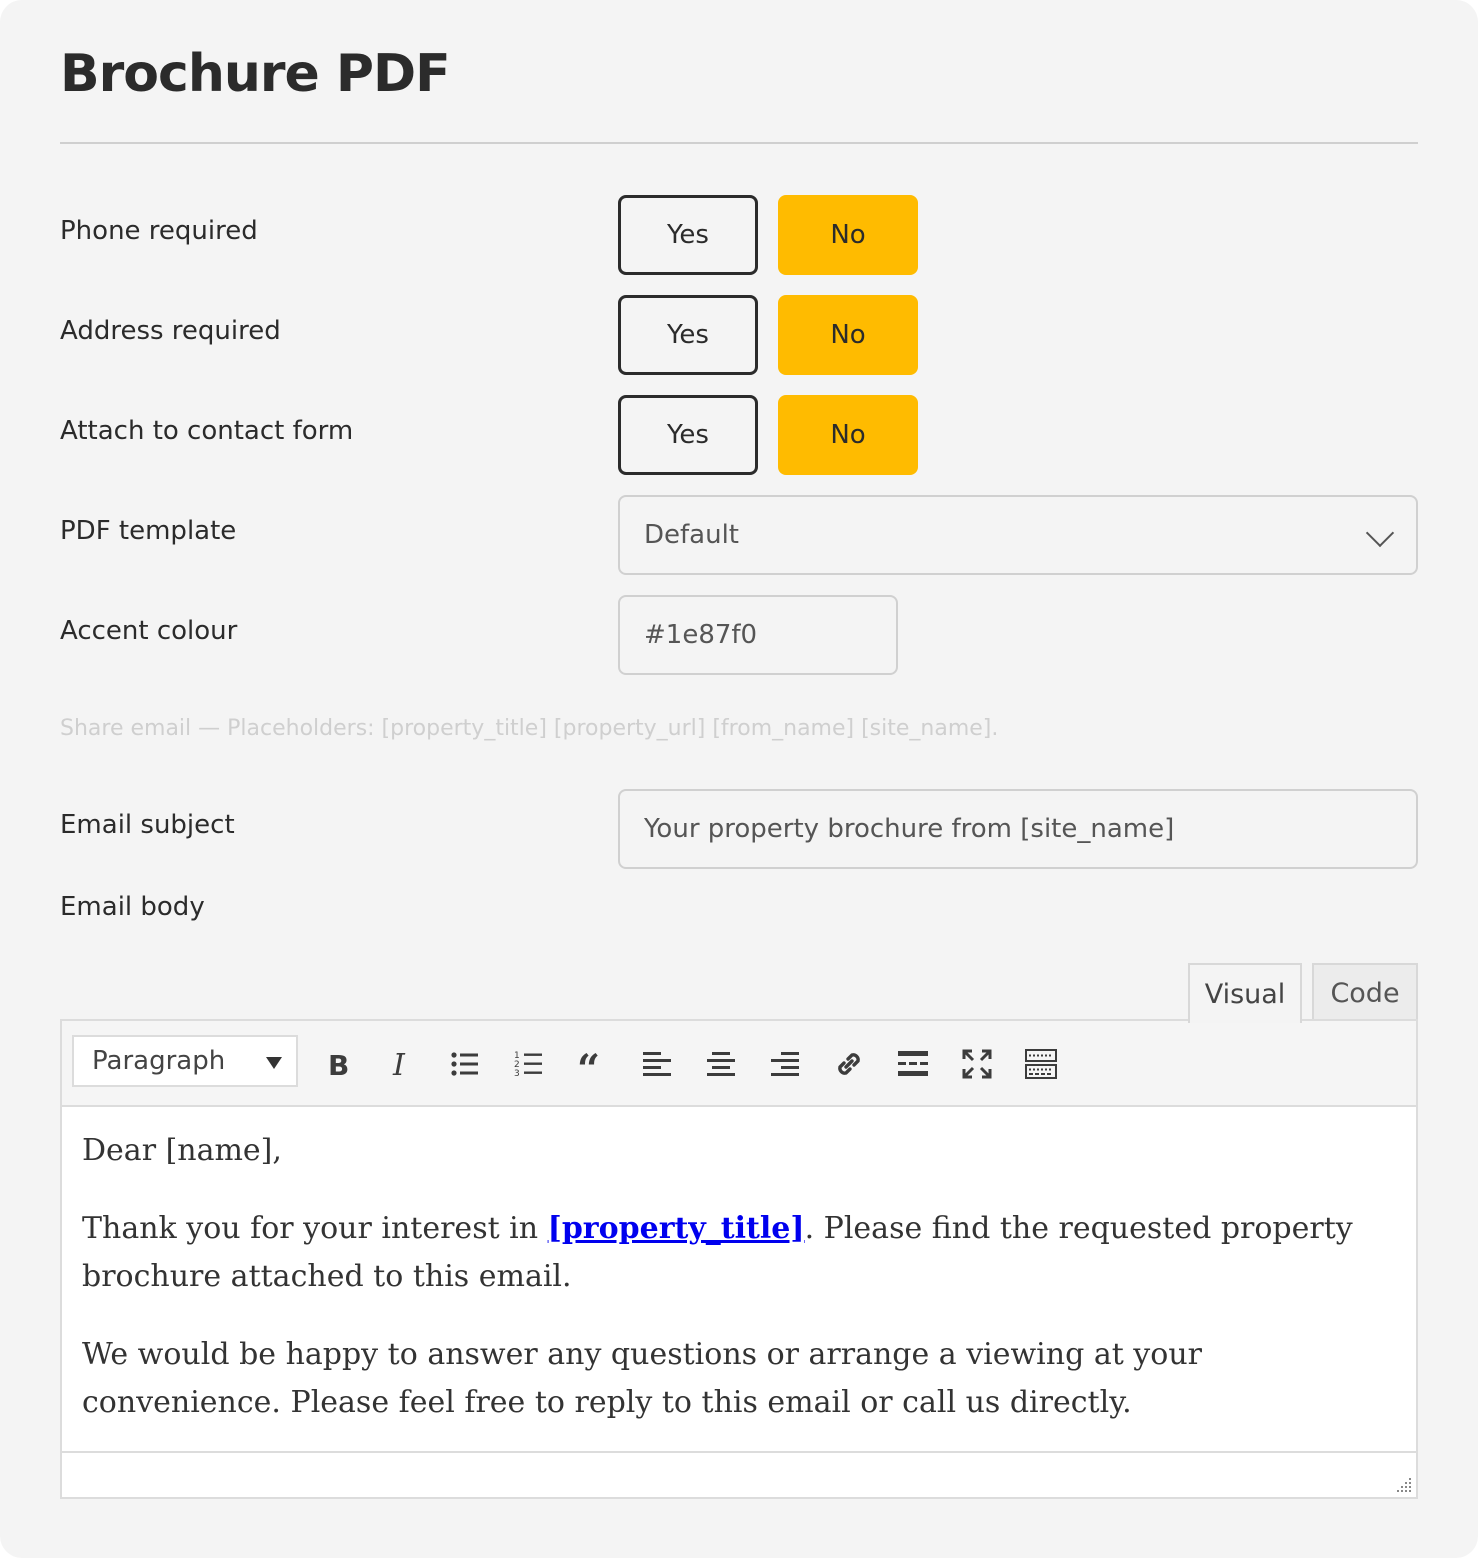 Image resolution: width=1478 pixels, height=1558 pixels. I want to click on bold-icon: B, so click(338, 1065).